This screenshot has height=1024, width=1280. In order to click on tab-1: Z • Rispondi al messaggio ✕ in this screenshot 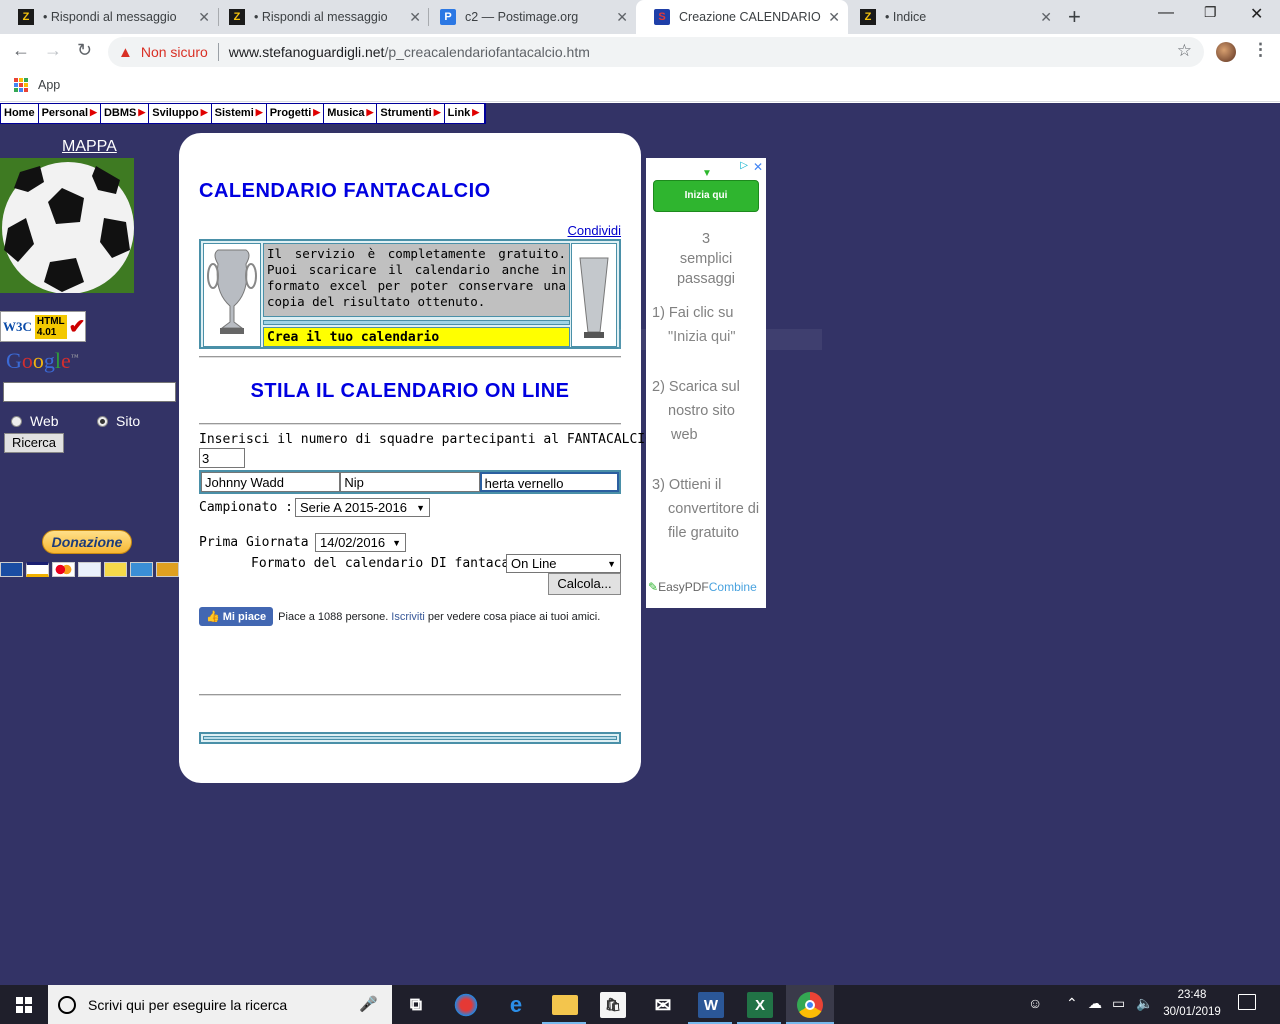, I will do `click(109, 17)`.